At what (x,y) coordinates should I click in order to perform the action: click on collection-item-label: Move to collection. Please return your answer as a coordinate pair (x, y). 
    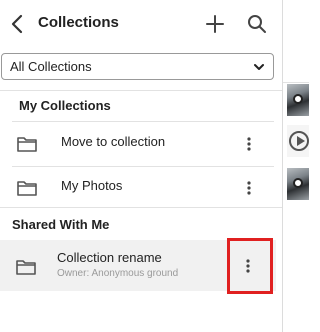
    Looking at the image, I should click on (113, 141).